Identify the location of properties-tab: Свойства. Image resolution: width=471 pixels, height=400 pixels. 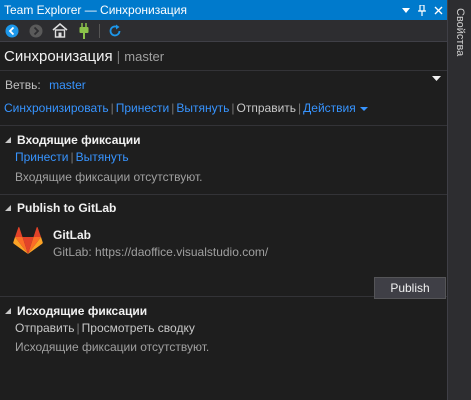
(460, 38).